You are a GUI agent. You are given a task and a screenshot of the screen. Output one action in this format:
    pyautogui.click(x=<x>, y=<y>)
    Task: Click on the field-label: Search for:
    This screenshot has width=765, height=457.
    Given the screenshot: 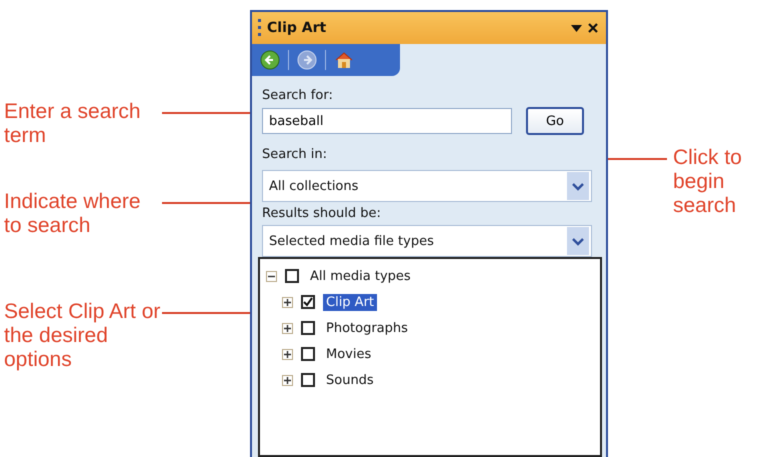 What is the action you would take?
    pyautogui.click(x=298, y=95)
    